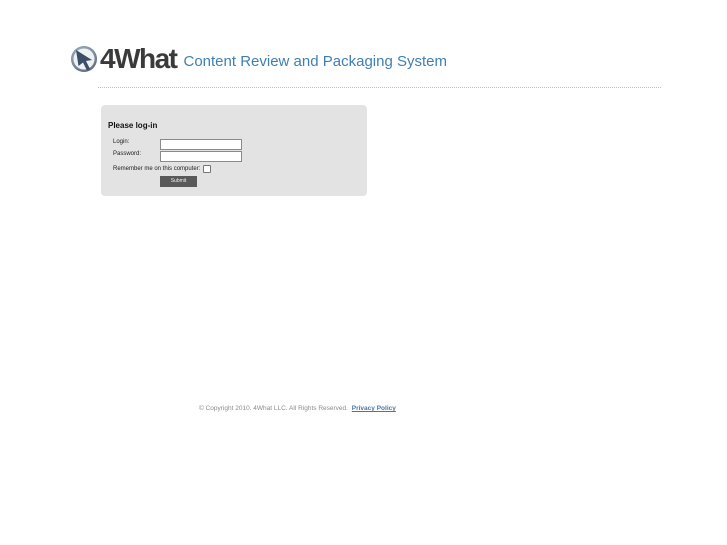 The image size is (727, 545). Describe the element at coordinates (133, 125) in the screenshot. I see `login-heading: Please log-in` at that location.